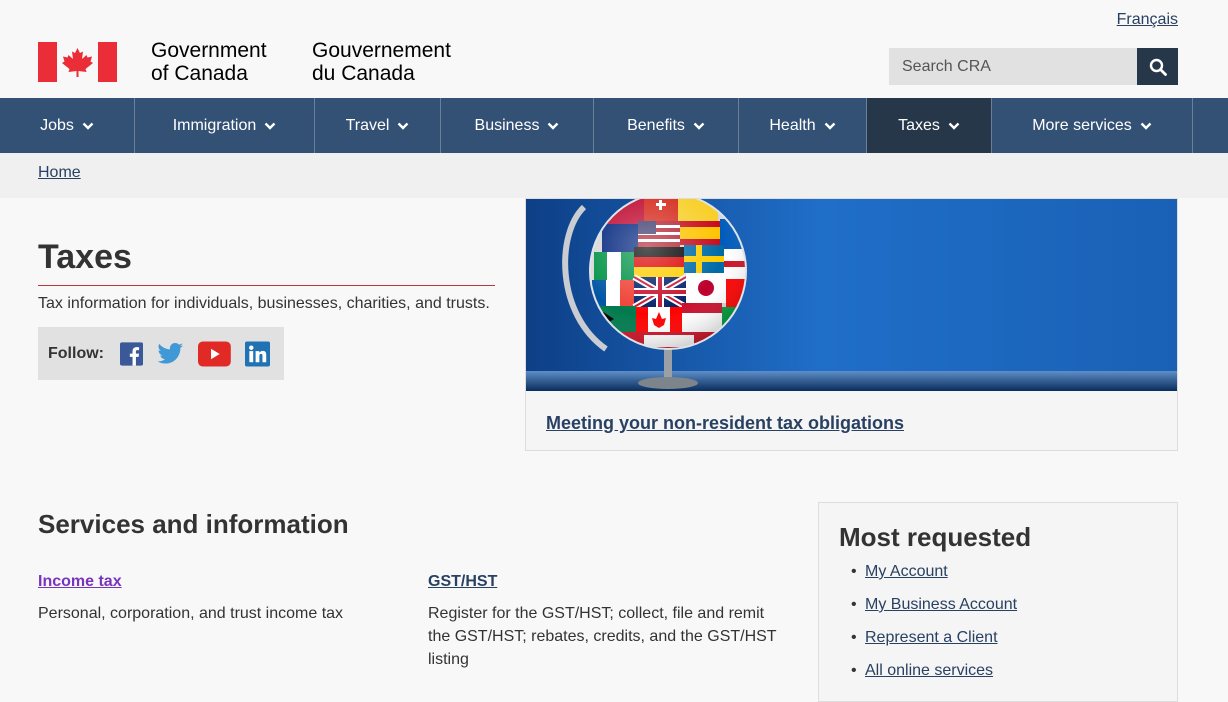 This screenshot has width=1228, height=702. I want to click on service-link-income-tax: Income tax, so click(80, 582).